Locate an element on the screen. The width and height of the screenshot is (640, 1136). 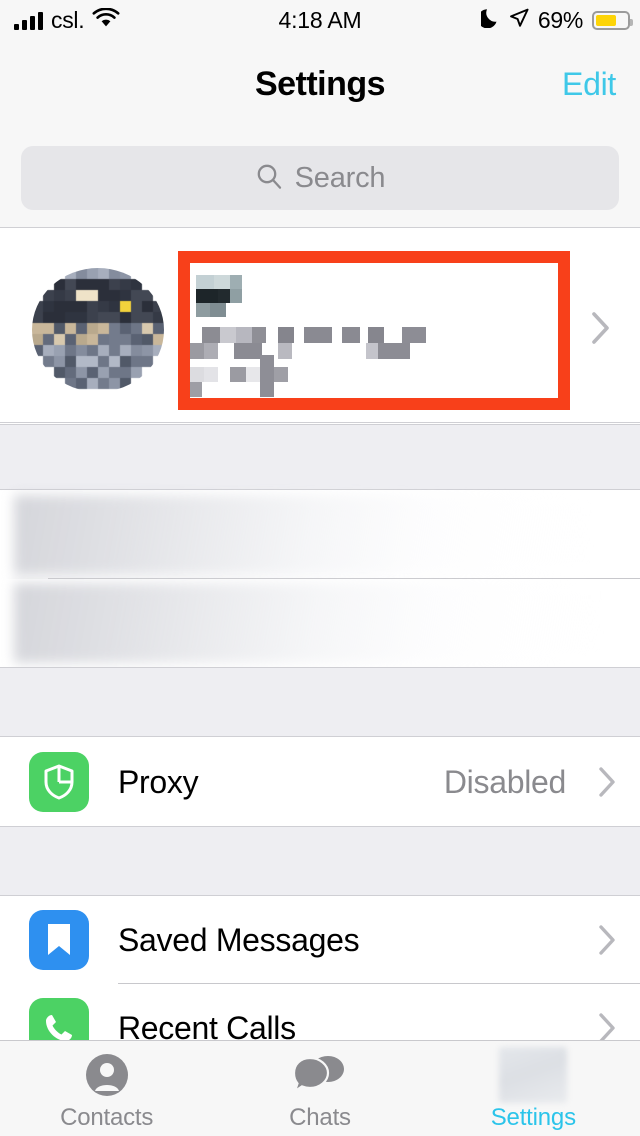
settings-row-label: Proxy is located at coordinates (158, 781).